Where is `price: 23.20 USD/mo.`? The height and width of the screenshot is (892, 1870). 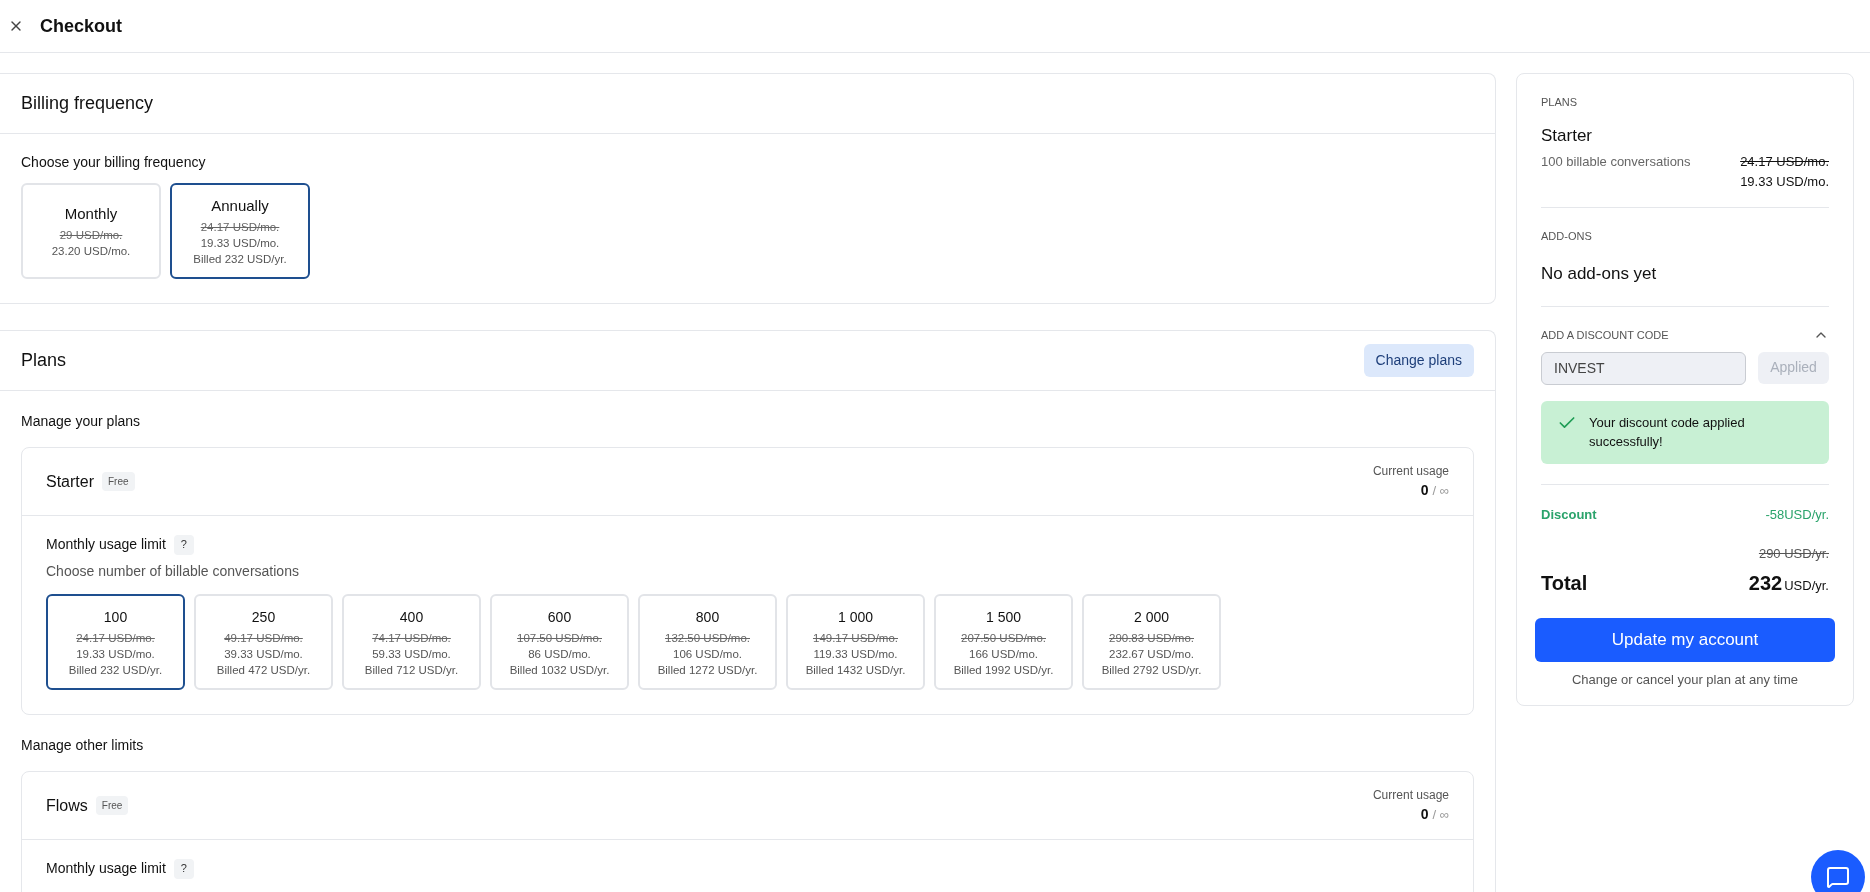
price: 23.20 USD/mo. is located at coordinates (91, 252).